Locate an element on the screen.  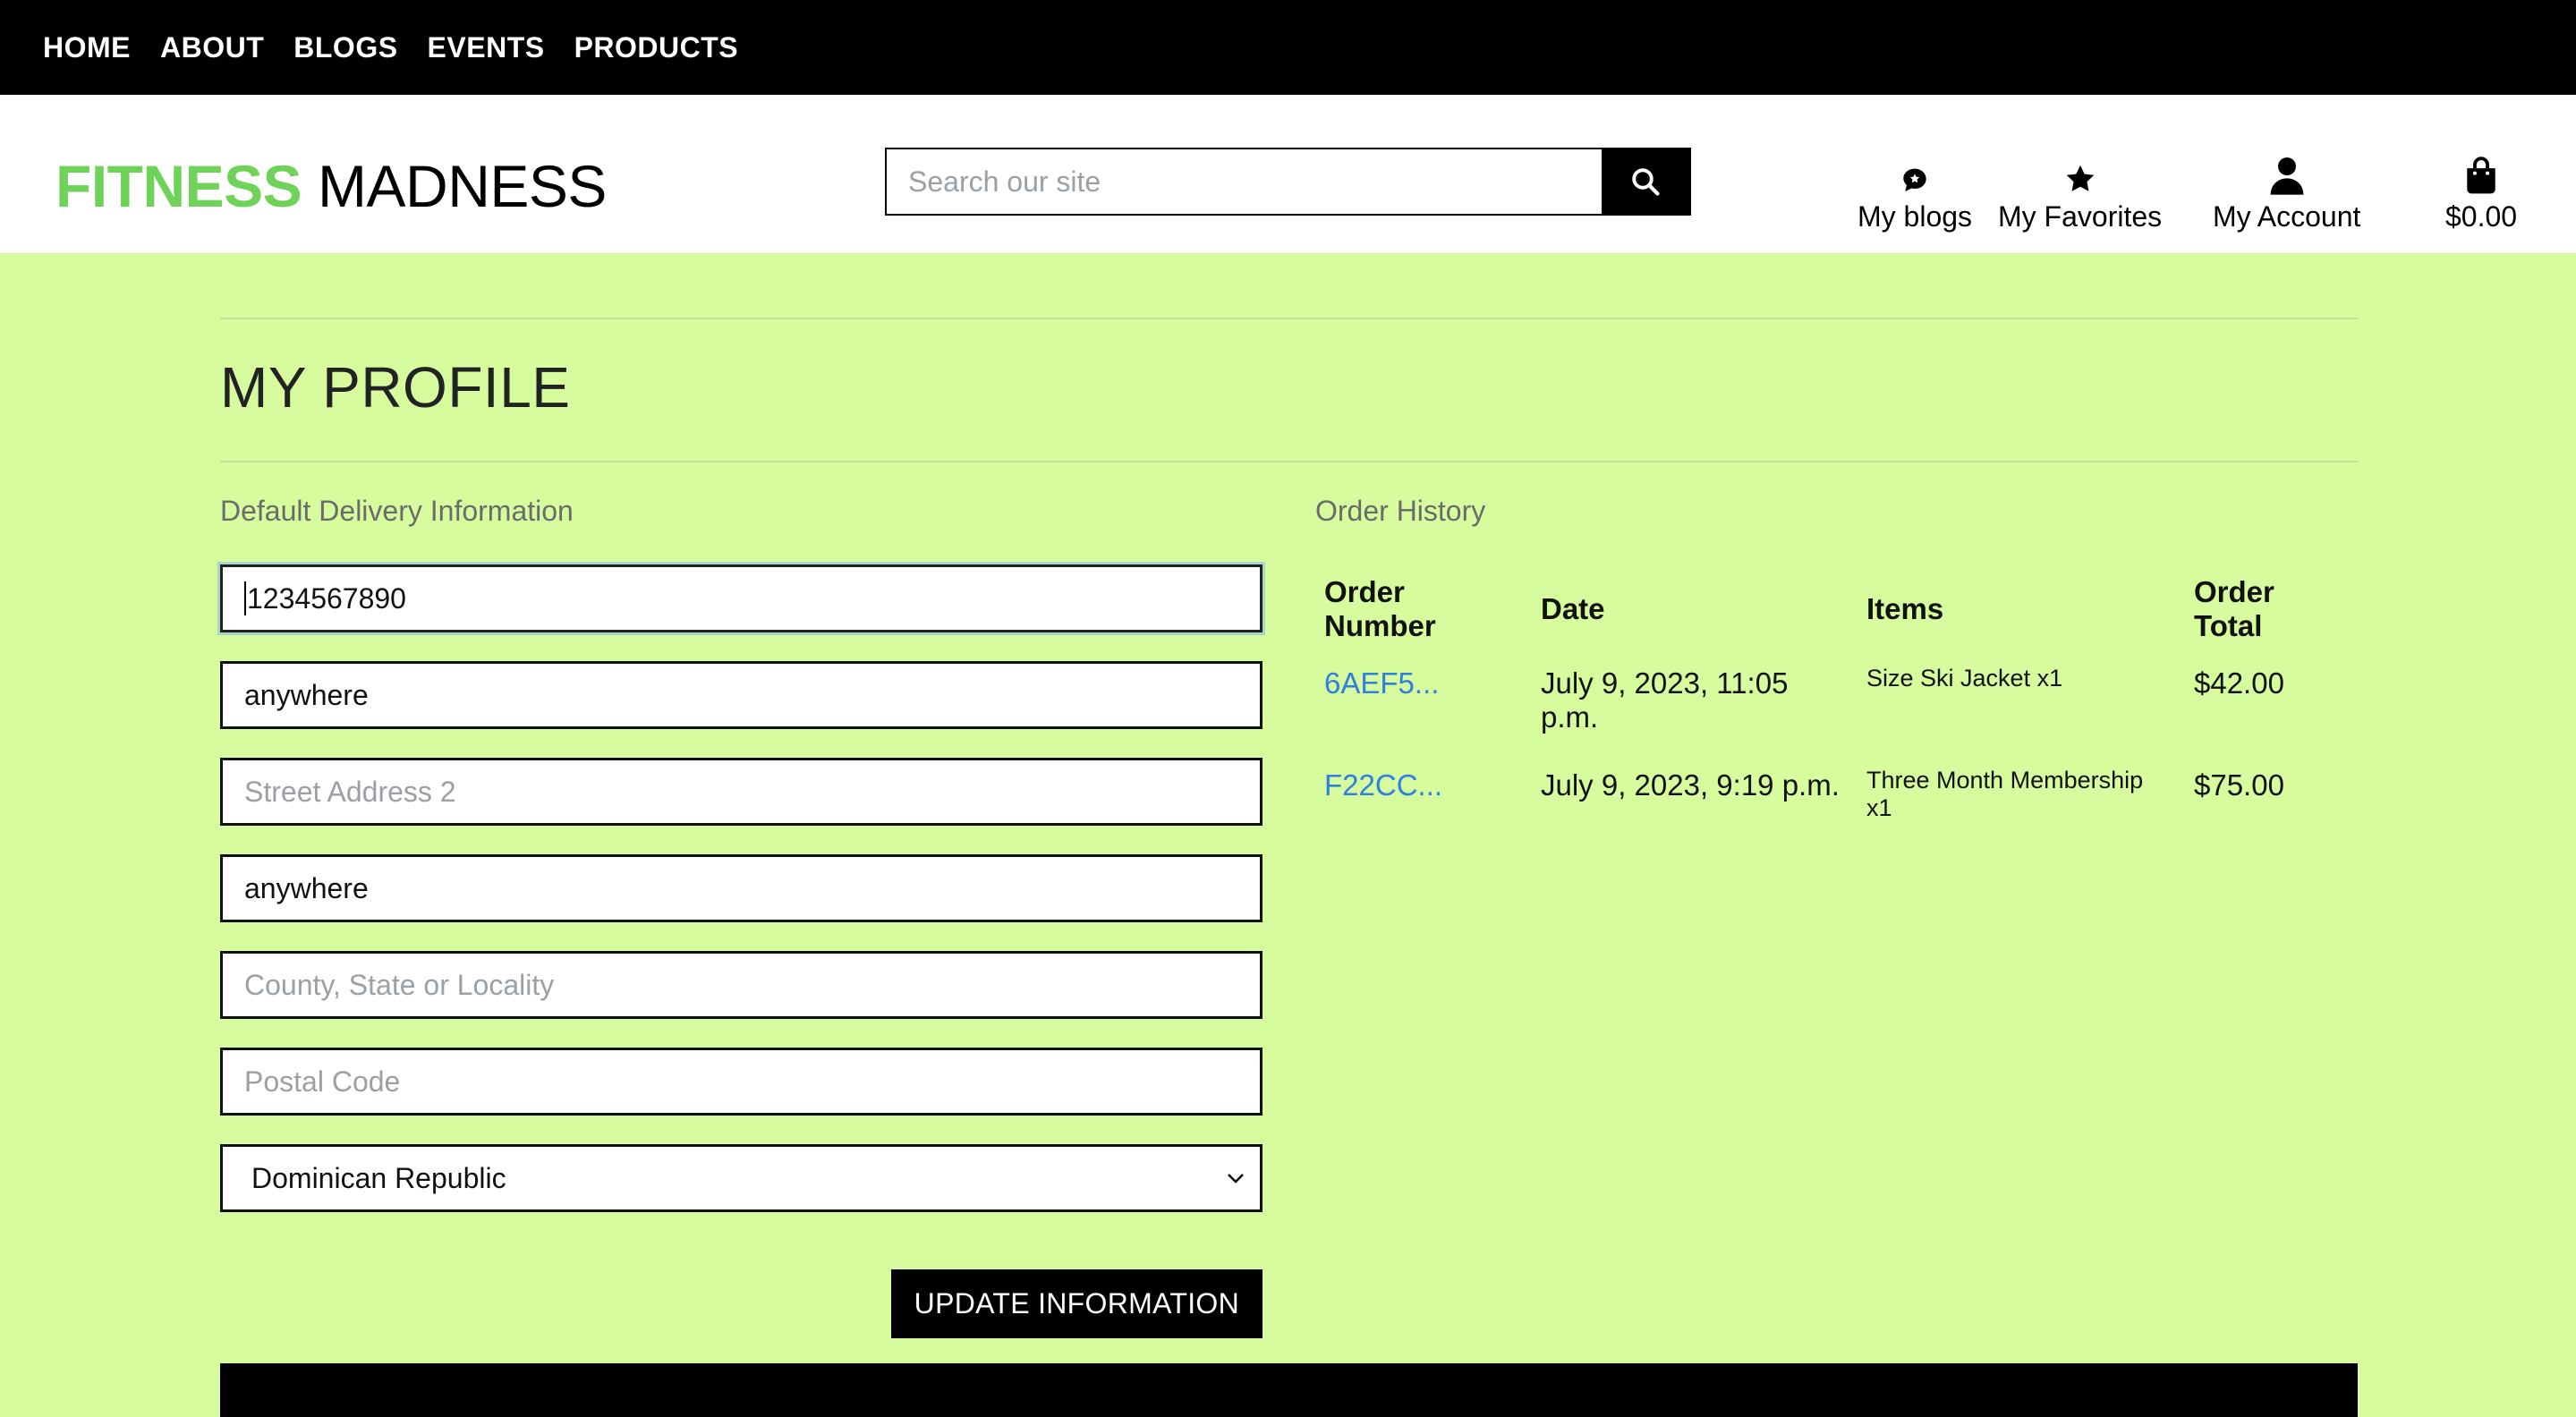
table-header-row: Order Number Date Items Order Total is located at coordinates (1836, 608).